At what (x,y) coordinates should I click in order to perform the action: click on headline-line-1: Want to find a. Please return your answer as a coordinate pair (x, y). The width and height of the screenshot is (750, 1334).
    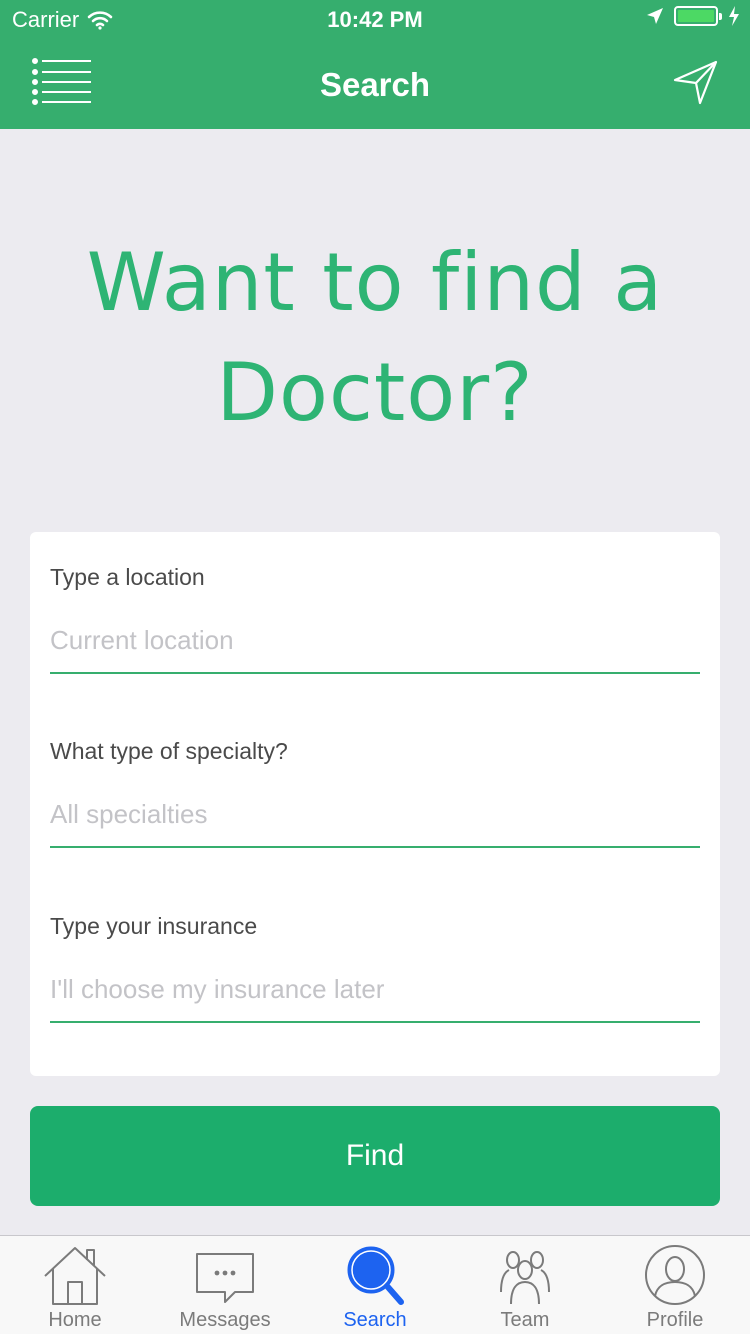
    Looking at the image, I should click on (375, 282).